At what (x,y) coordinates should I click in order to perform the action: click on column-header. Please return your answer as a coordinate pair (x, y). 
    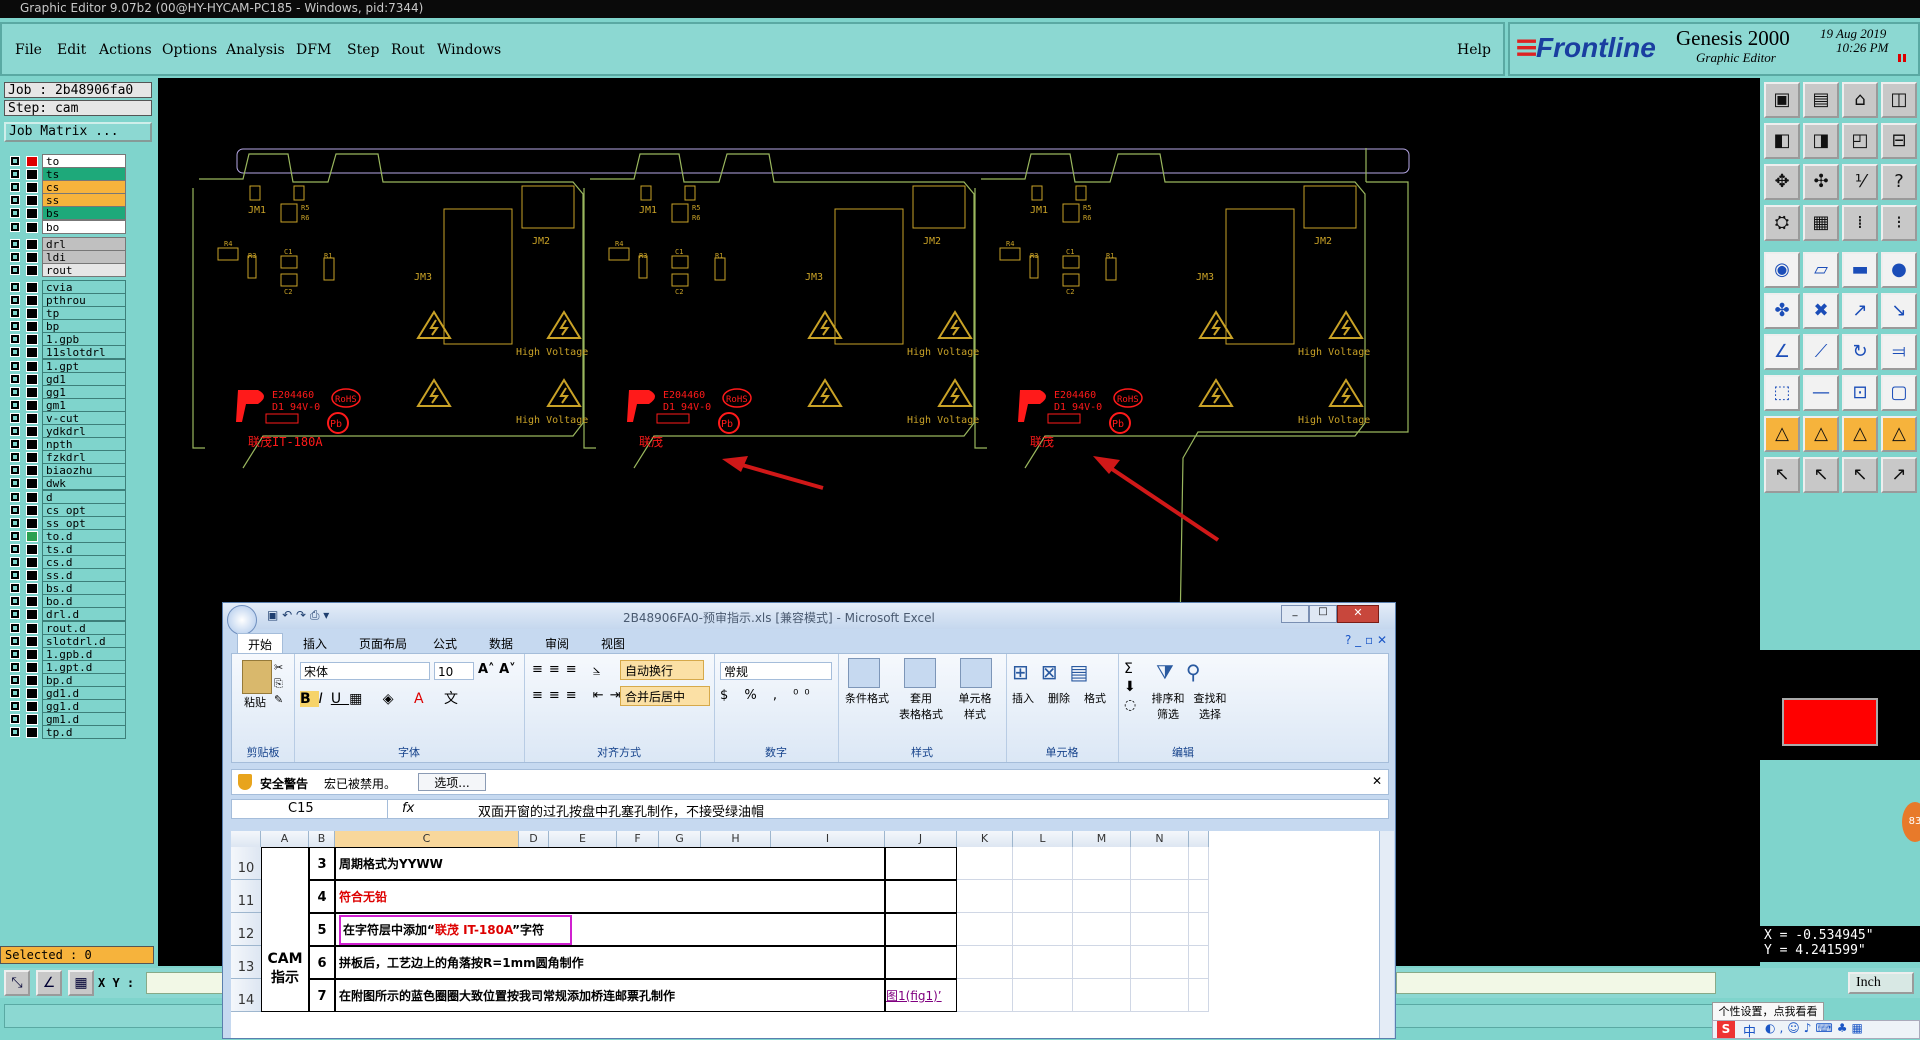
    Looking at the image, I should click on (1199, 839).